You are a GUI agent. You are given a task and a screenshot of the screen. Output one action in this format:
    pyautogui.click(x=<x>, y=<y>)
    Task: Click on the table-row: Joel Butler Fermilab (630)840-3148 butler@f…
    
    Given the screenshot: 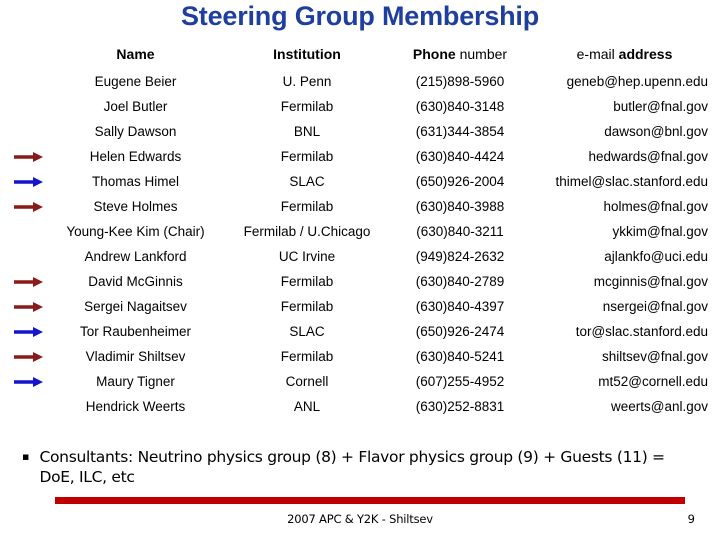 What is the action you would take?
    pyautogui.click(x=360, y=106)
    